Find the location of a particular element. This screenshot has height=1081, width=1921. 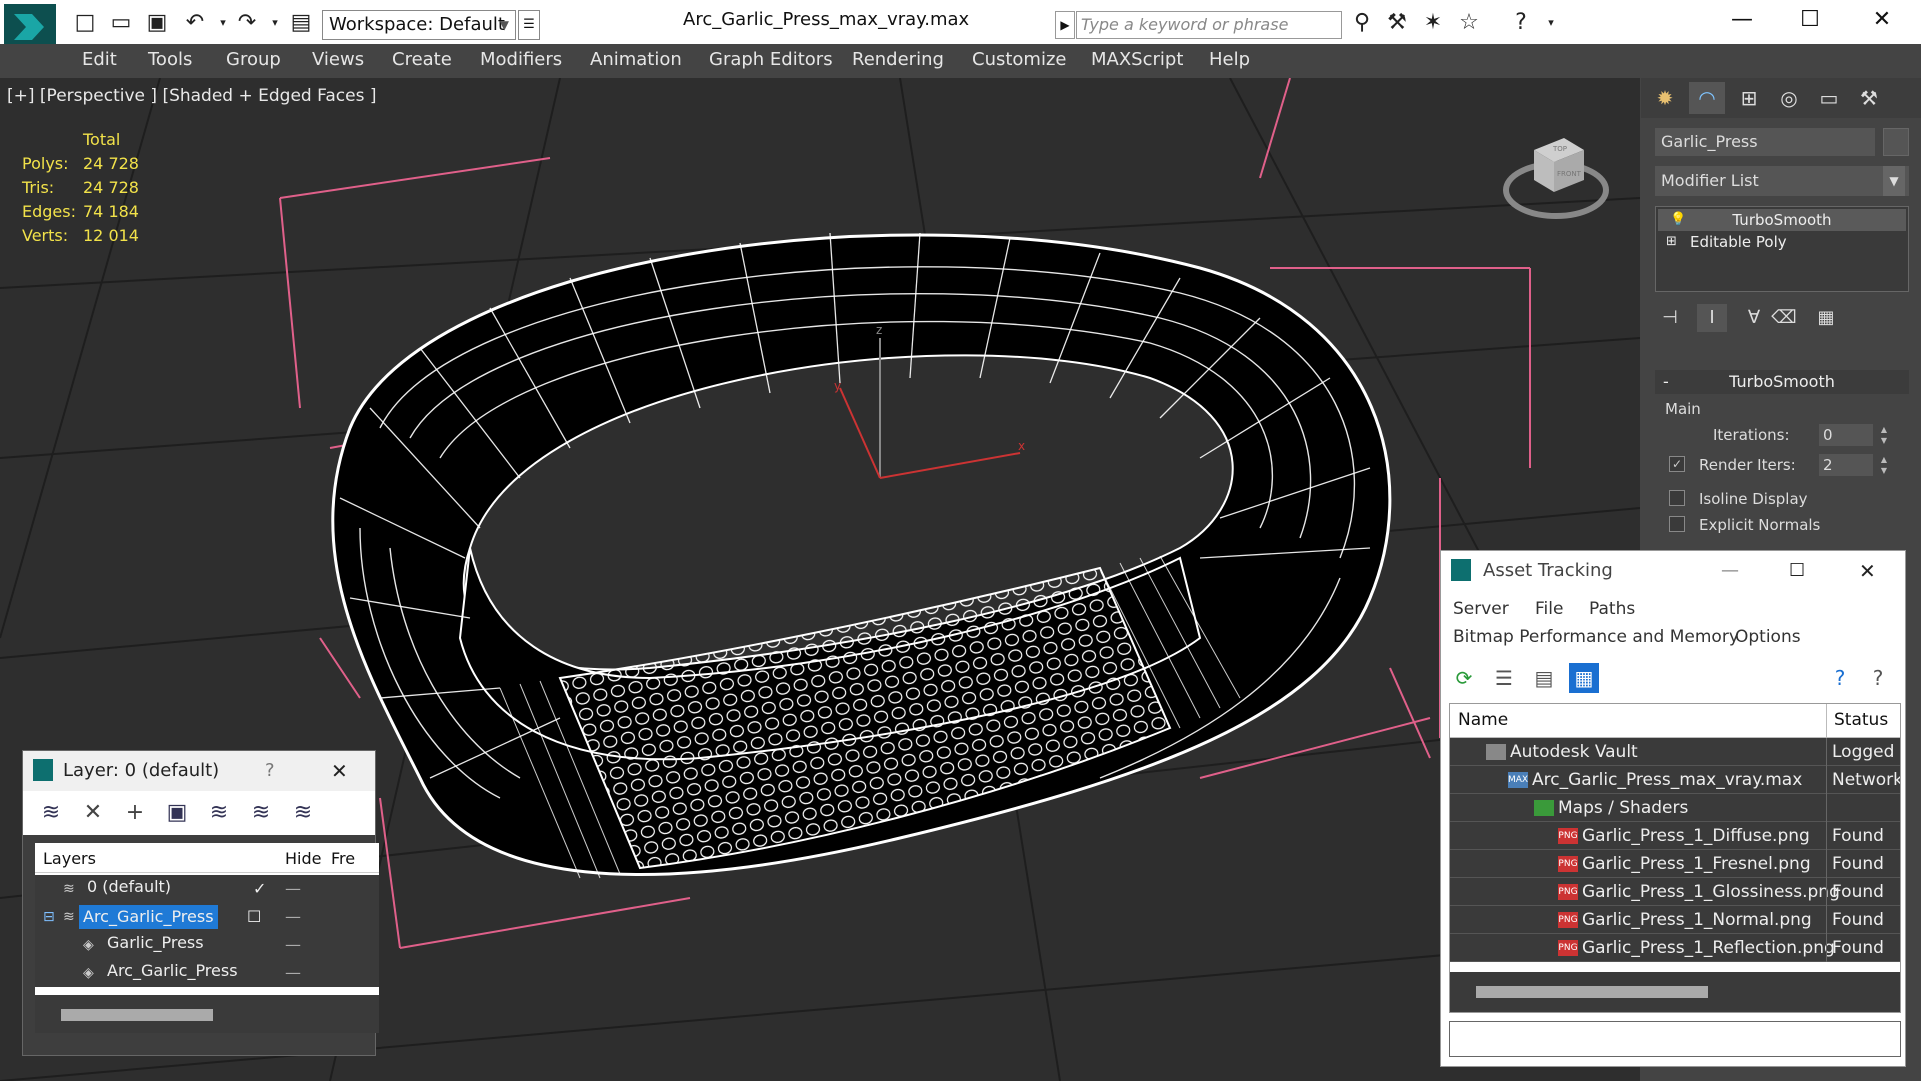

vault-help-icon: ? is located at coordinates (1840, 678).